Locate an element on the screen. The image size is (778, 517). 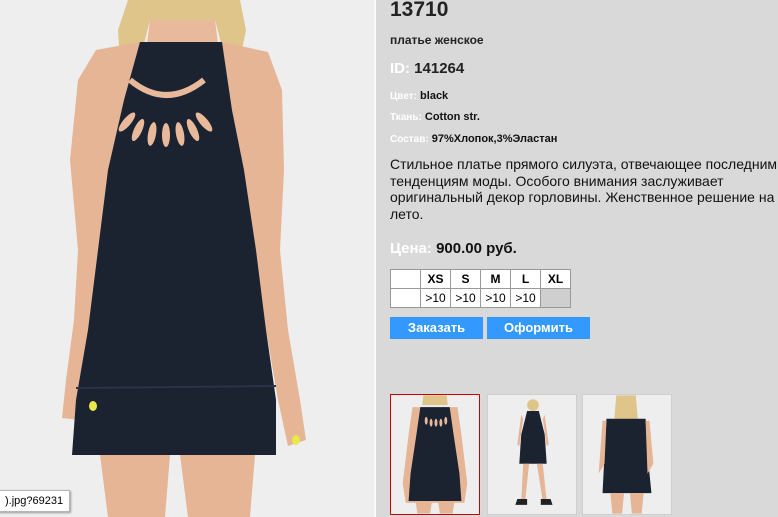
attribute-value: 97%Хлопок,3%Эластан is located at coordinates (494, 139).